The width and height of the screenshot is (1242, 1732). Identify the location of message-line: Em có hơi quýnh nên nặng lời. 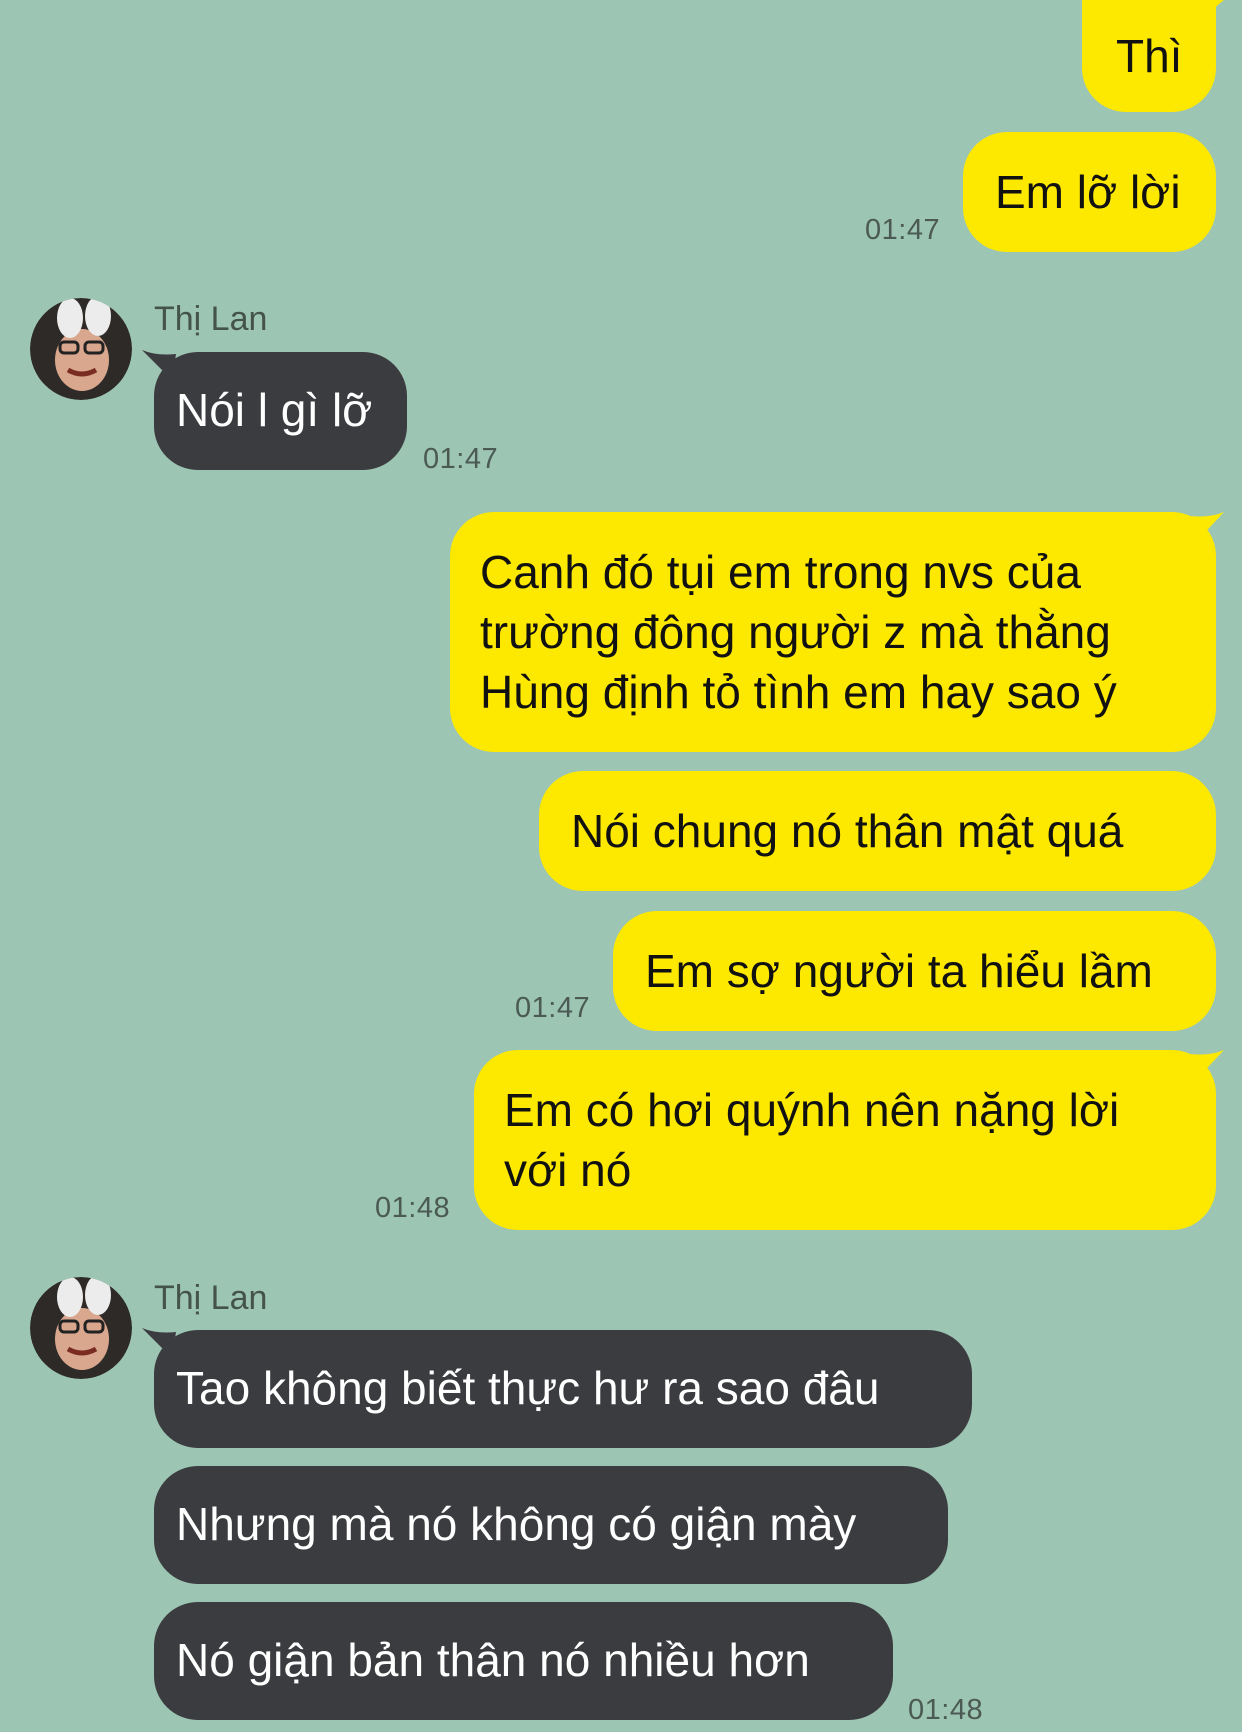
(812, 1110).